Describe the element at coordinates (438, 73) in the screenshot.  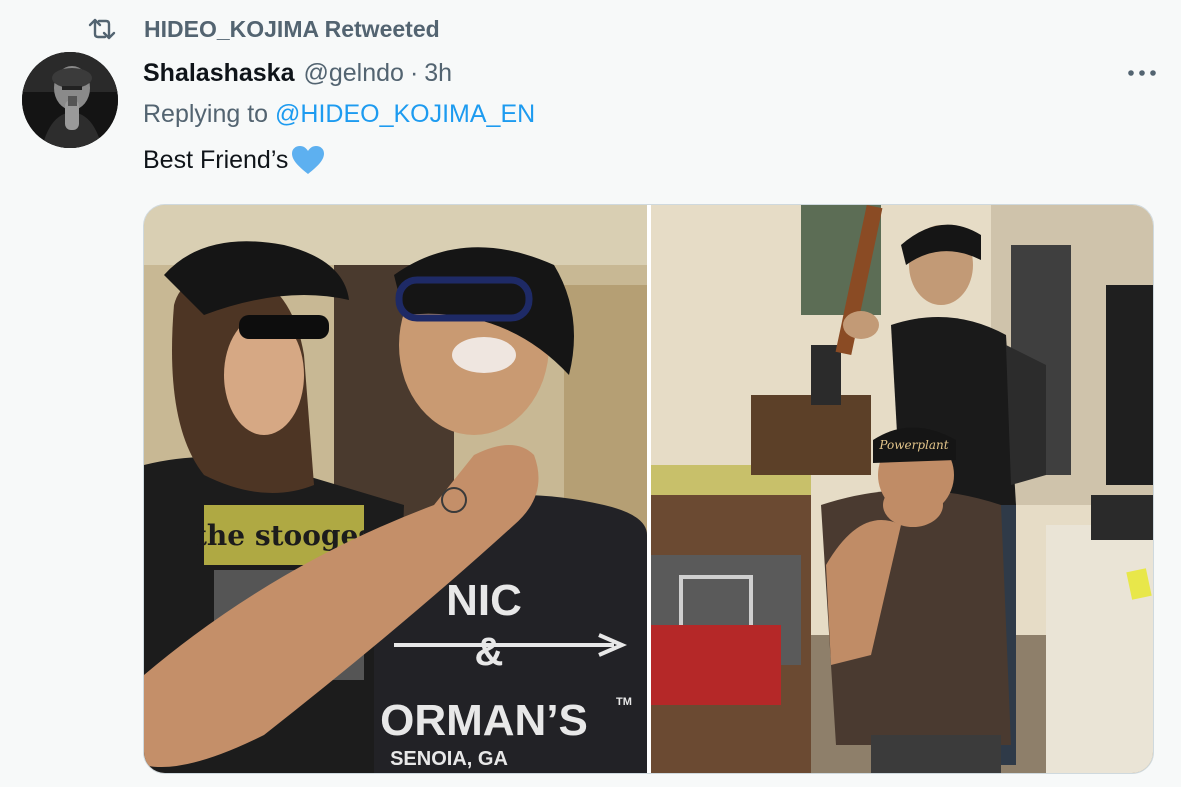
I see `tweet-timestamp: 3h` at that location.